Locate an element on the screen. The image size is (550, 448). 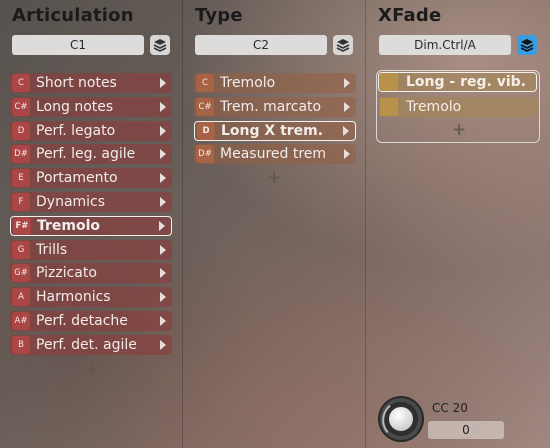
type-item: C# Trem. marcato is located at coordinates (275, 106).